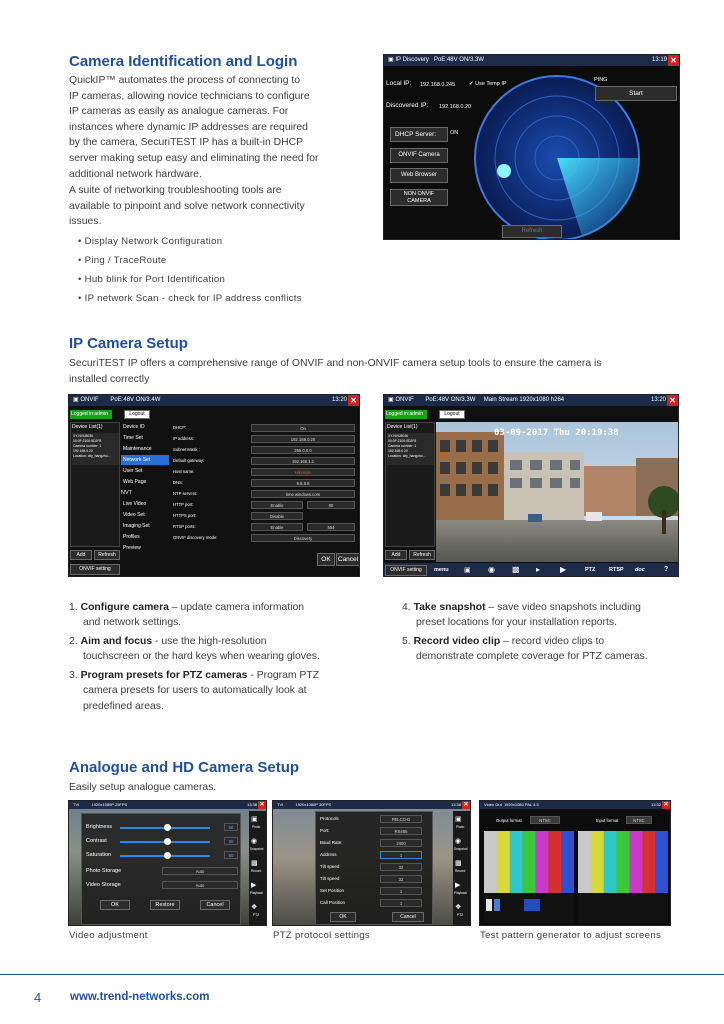  Describe the element at coordinates (126, 493) in the screenshot. I see `menu-item: NVT` at that location.